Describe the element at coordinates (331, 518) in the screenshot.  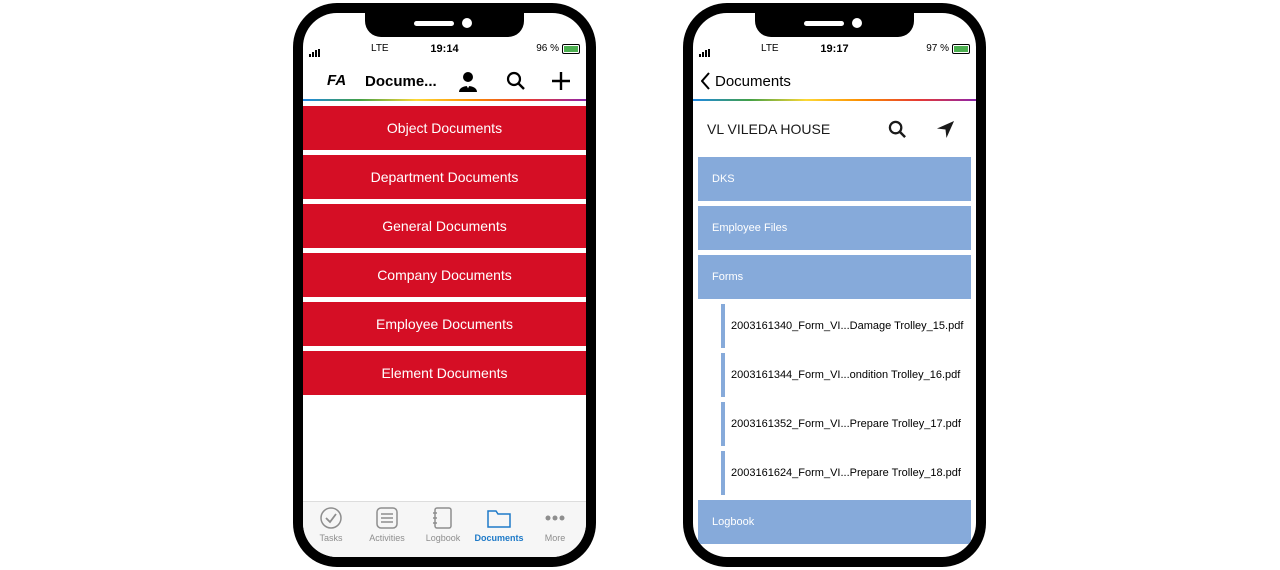
I see `check-circle-icon` at that location.